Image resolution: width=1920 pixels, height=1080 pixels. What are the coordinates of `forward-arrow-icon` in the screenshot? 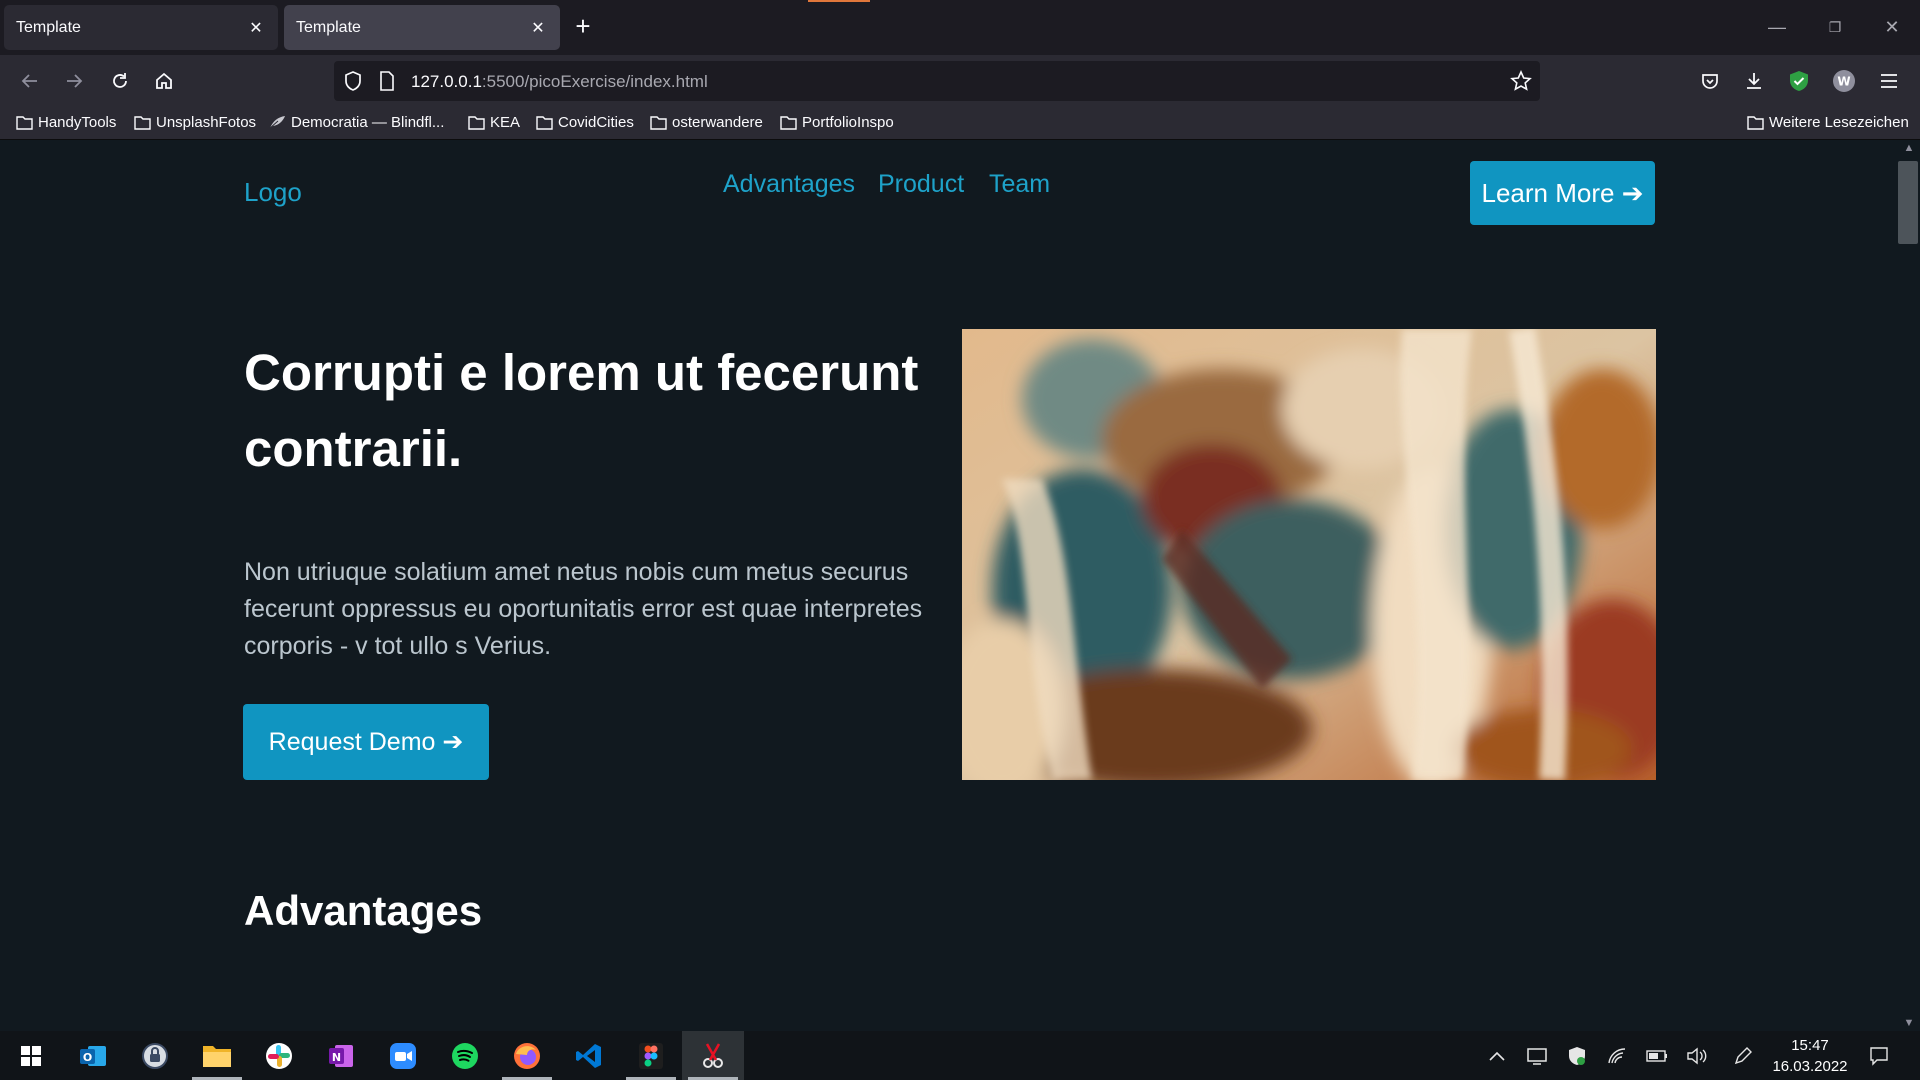 It's located at (74, 81).